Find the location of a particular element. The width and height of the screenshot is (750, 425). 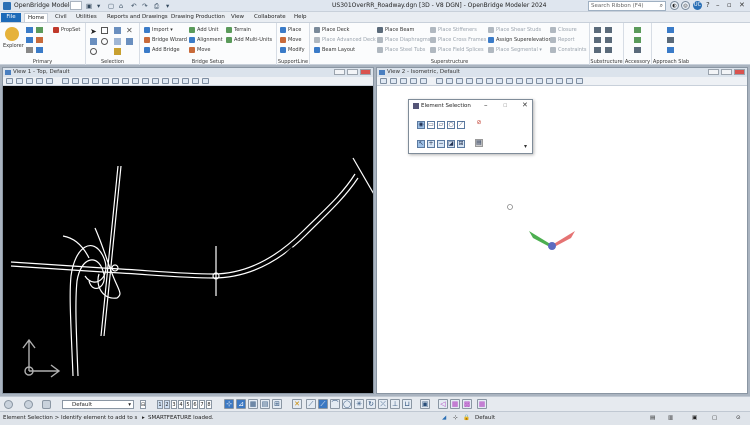

select-by-circle-icon is located at coordinates (104, 41).